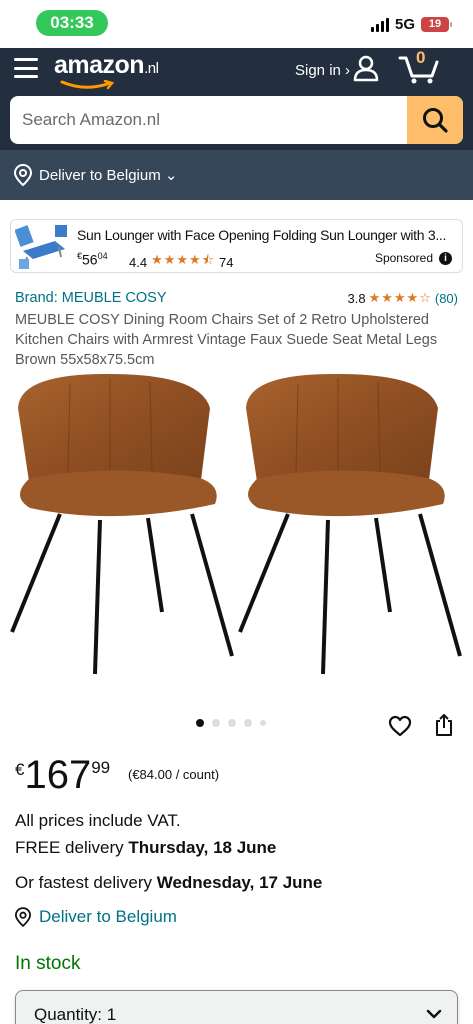 The width and height of the screenshot is (473, 1024). Describe the element at coordinates (72, 23) in the screenshot. I see `status-time: 03:33` at that location.